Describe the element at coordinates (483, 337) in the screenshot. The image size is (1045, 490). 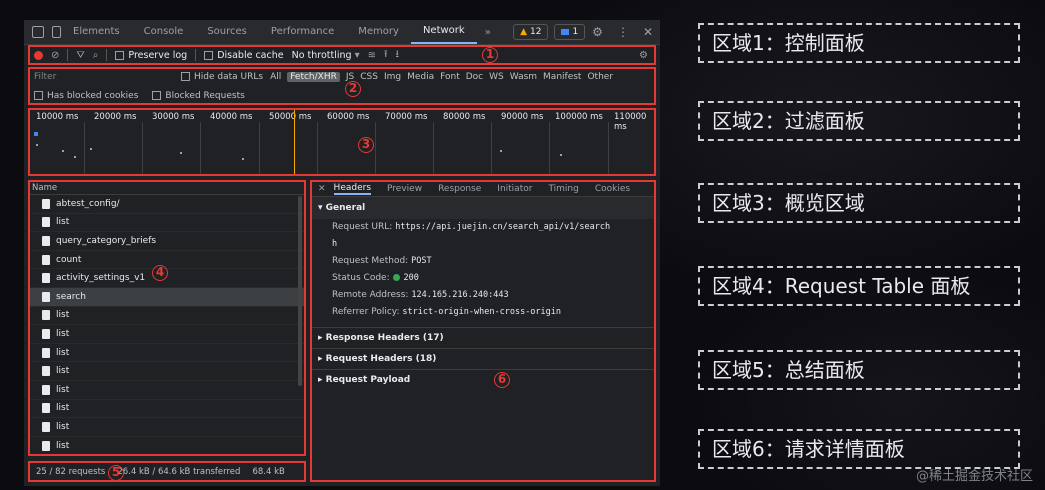
I see `response-headers-section: ▸ Response Headers (17)` at that location.